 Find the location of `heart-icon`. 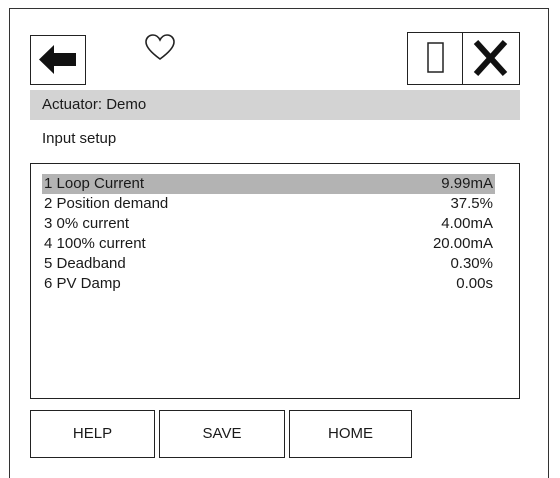

heart-icon is located at coordinates (160, 47).